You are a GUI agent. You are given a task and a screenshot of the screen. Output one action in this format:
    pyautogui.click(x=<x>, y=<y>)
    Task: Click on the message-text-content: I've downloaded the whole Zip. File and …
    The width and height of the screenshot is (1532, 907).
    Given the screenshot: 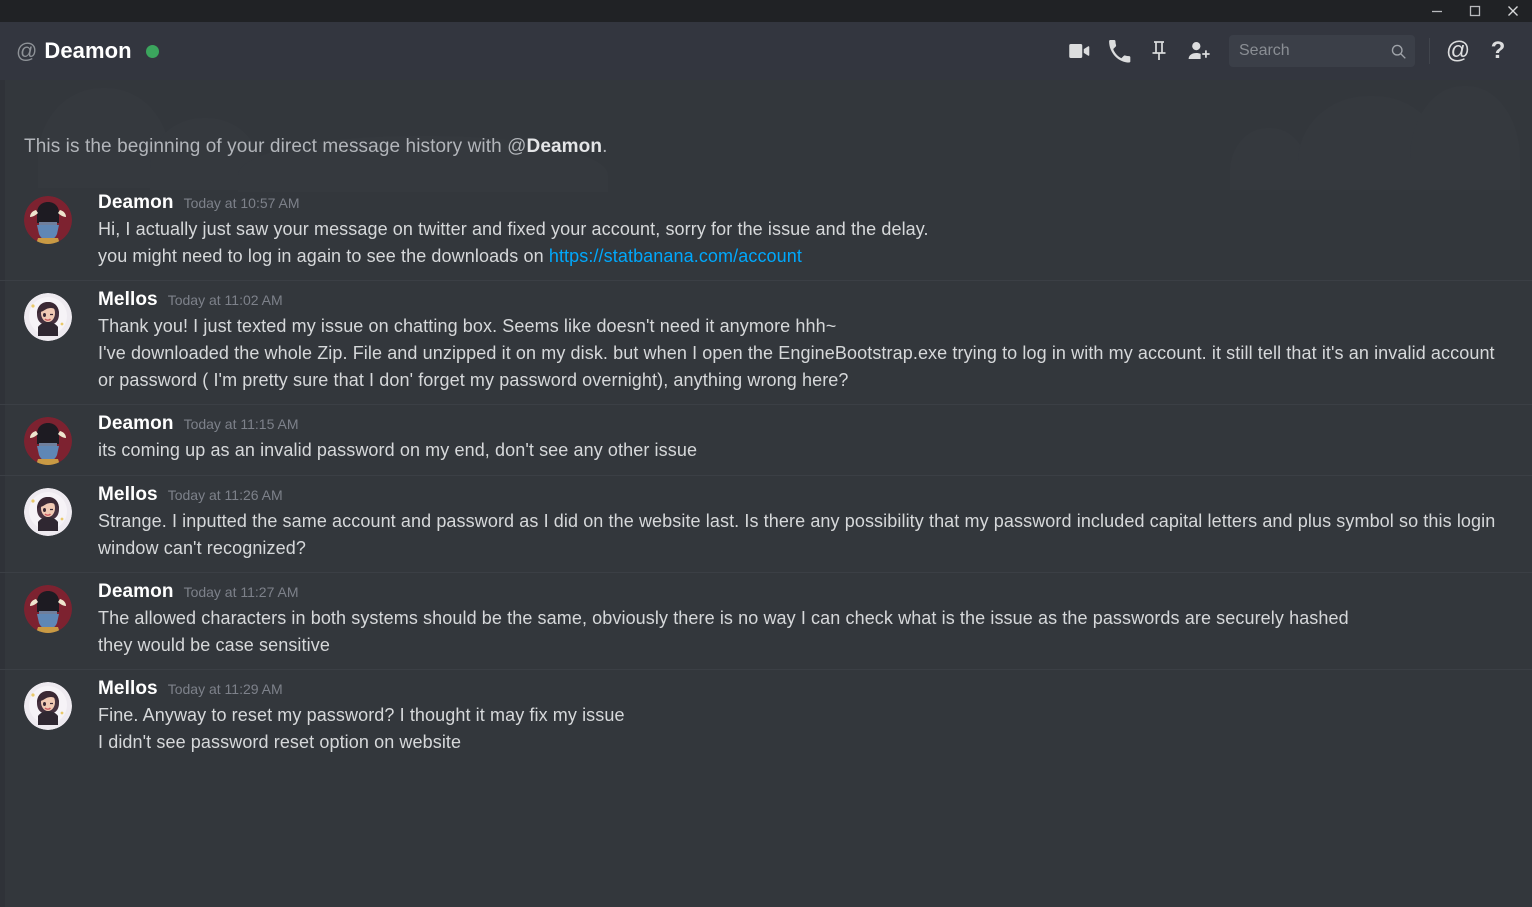 What is the action you would take?
    pyautogui.click(x=796, y=366)
    